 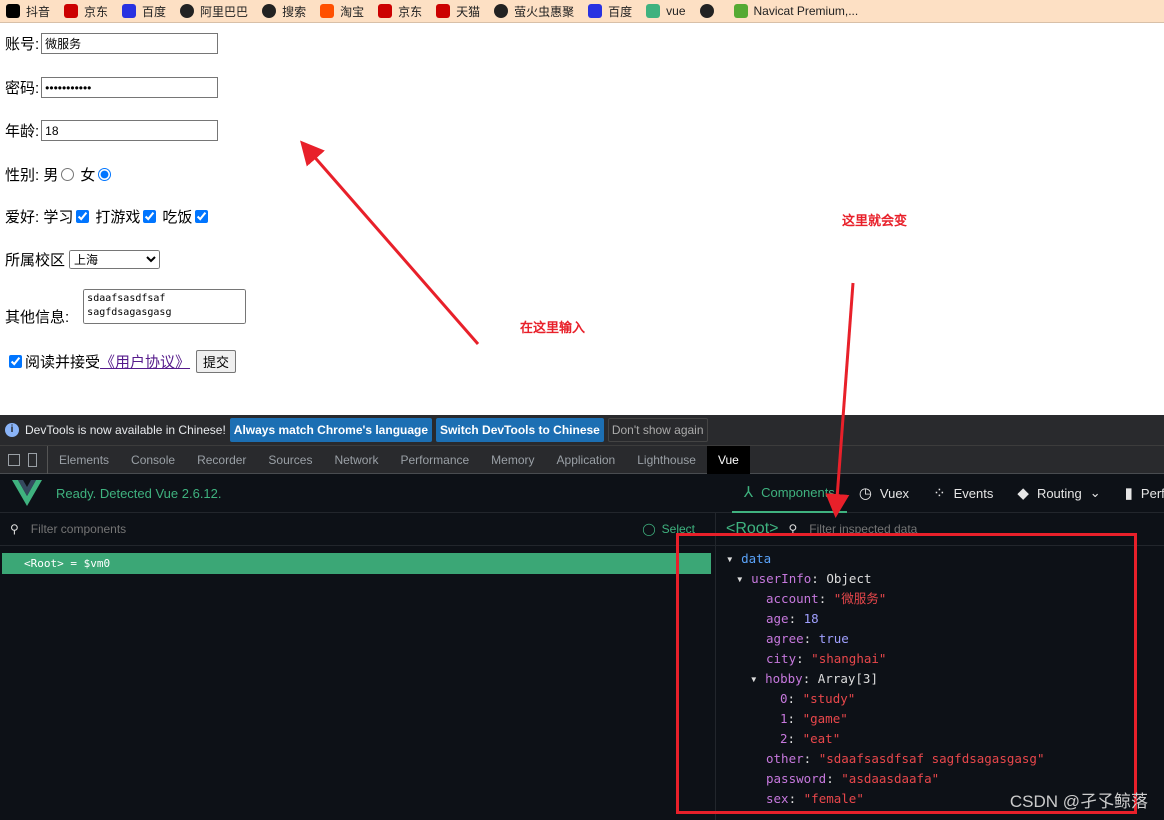 I want to click on select-component-icon: ◯, so click(x=648, y=529).